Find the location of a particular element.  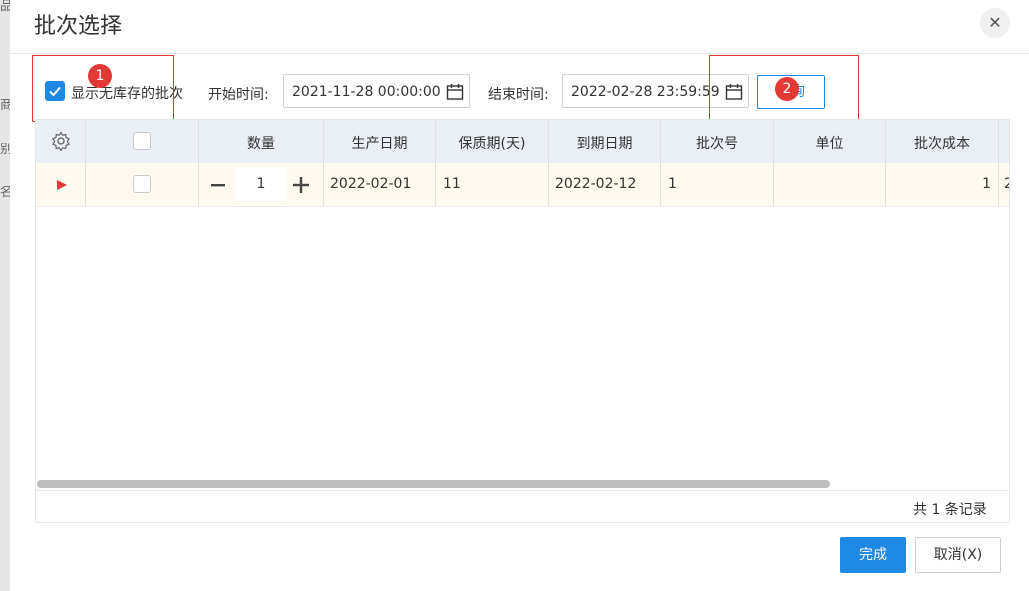

column-select-all is located at coordinates (142, 141).